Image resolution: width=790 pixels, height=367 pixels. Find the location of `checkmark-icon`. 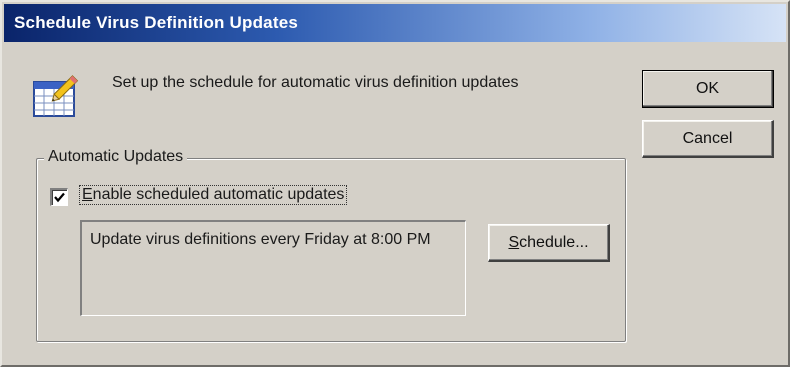

checkmark-icon is located at coordinates (59, 197).